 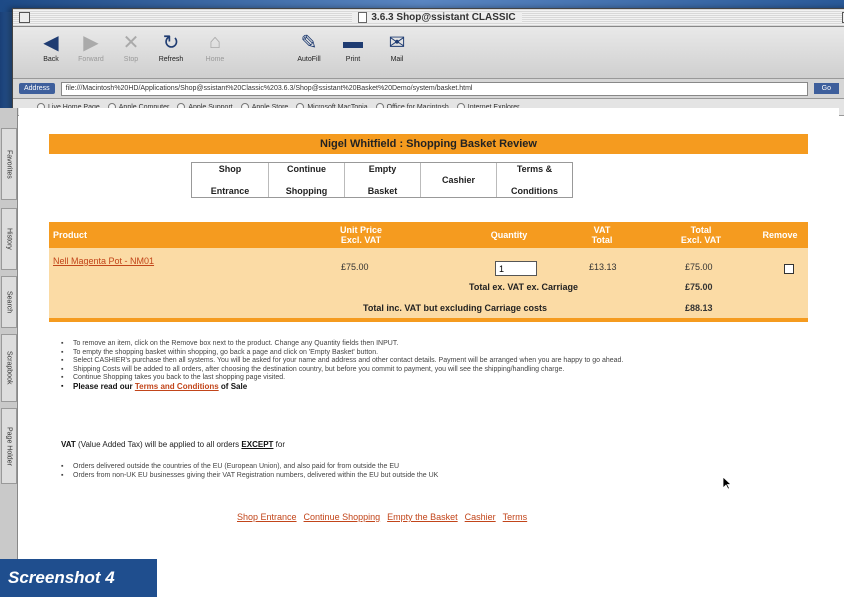 What do you see at coordinates (309, 59) in the screenshot?
I see `toolbar-button-label: AutoFill` at bounding box center [309, 59].